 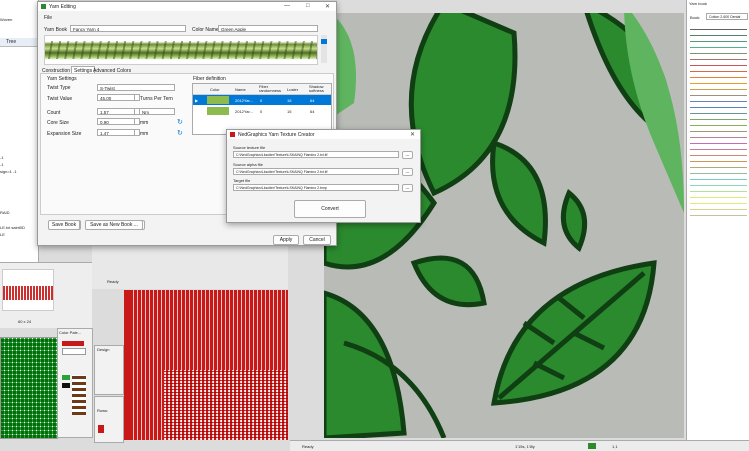 I want to click on preview-scrollbar, so click(x=324, y=49).